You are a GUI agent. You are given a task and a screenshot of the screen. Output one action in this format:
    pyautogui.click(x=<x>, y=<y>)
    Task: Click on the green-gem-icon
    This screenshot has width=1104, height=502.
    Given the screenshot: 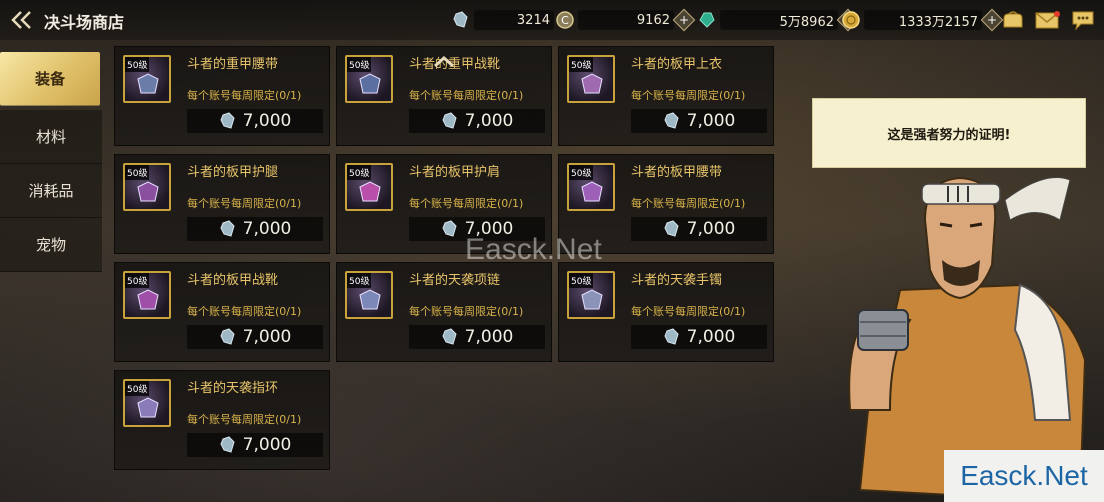 What is the action you would take?
    pyautogui.click(x=707, y=20)
    